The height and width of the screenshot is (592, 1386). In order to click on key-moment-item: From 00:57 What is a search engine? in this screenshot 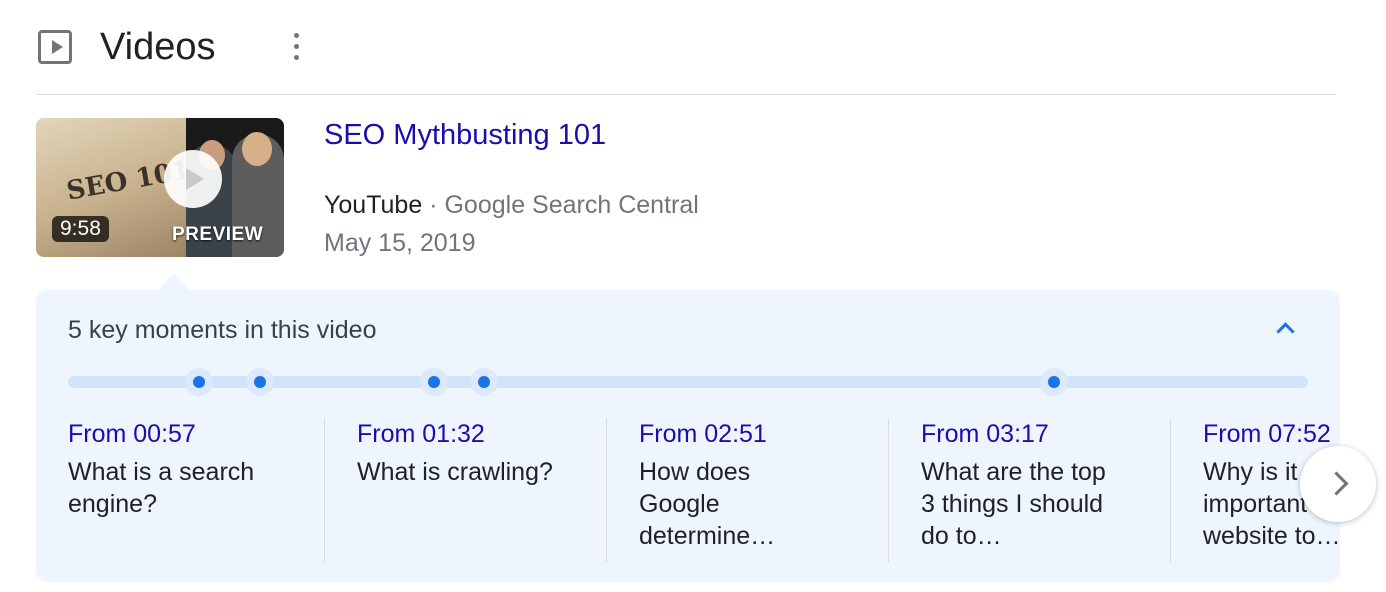, I will do `click(177, 490)`.